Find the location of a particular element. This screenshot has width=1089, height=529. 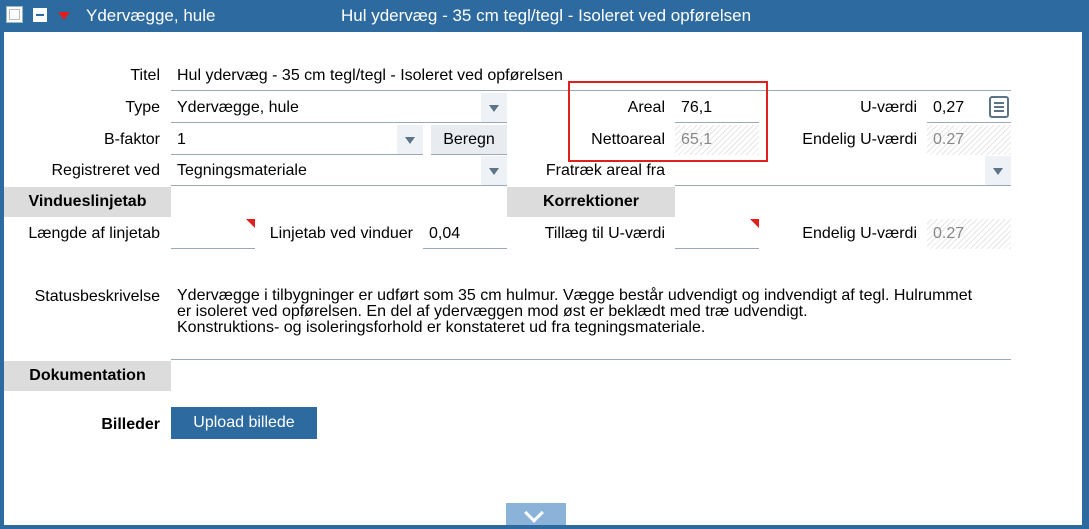

linjetab-label: Linjetab ved vinduer is located at coordinates (341, 233).